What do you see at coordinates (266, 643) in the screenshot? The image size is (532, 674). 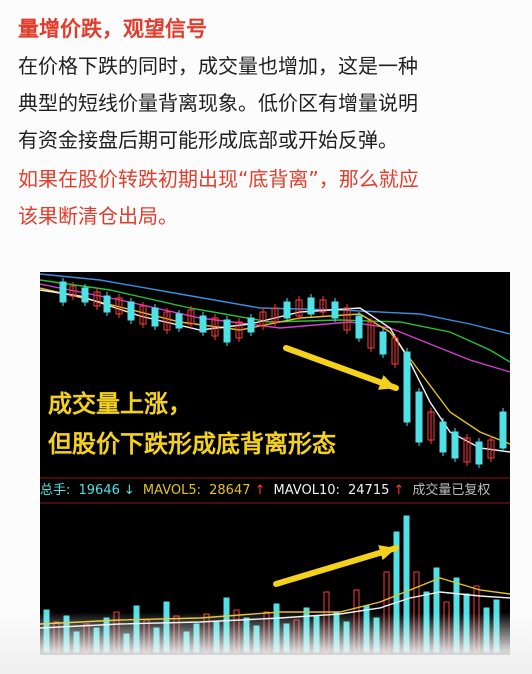 I see `bottom-fade` at bounding box center [266, 643].